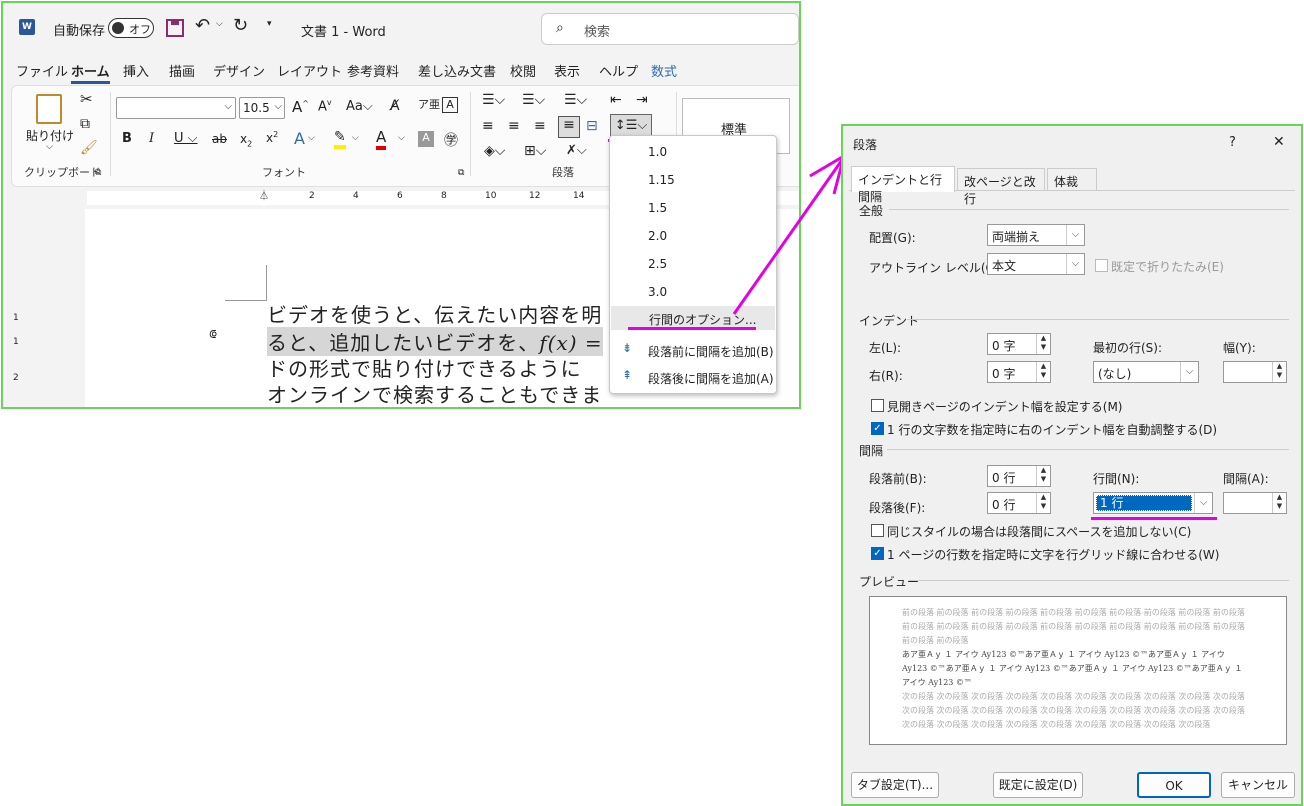  Describe the element at coordinates (657, 152) in the screenshot. I see `line-spacing-option-1-0: 1.0` at that location.